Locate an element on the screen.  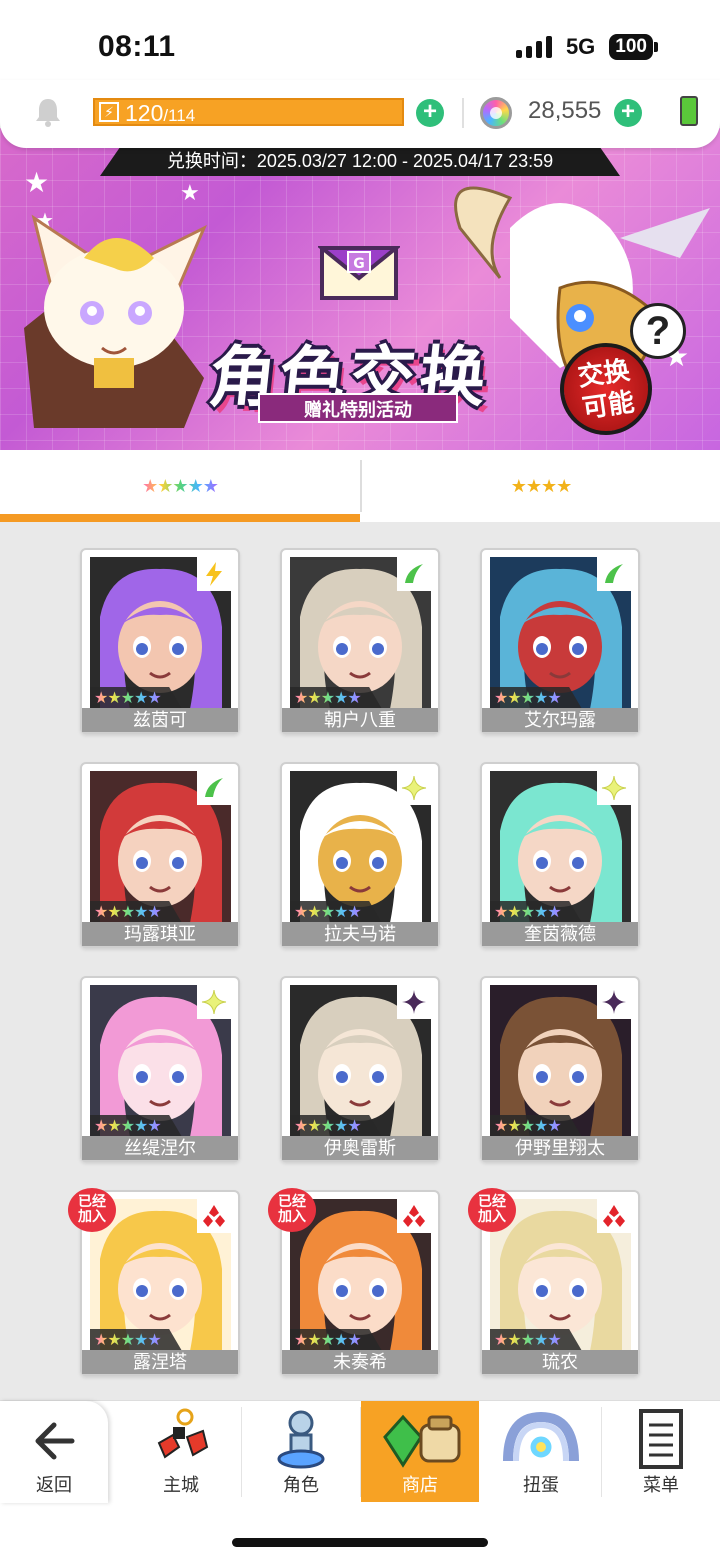
home-indicator is located at coordinates (360, 1542).